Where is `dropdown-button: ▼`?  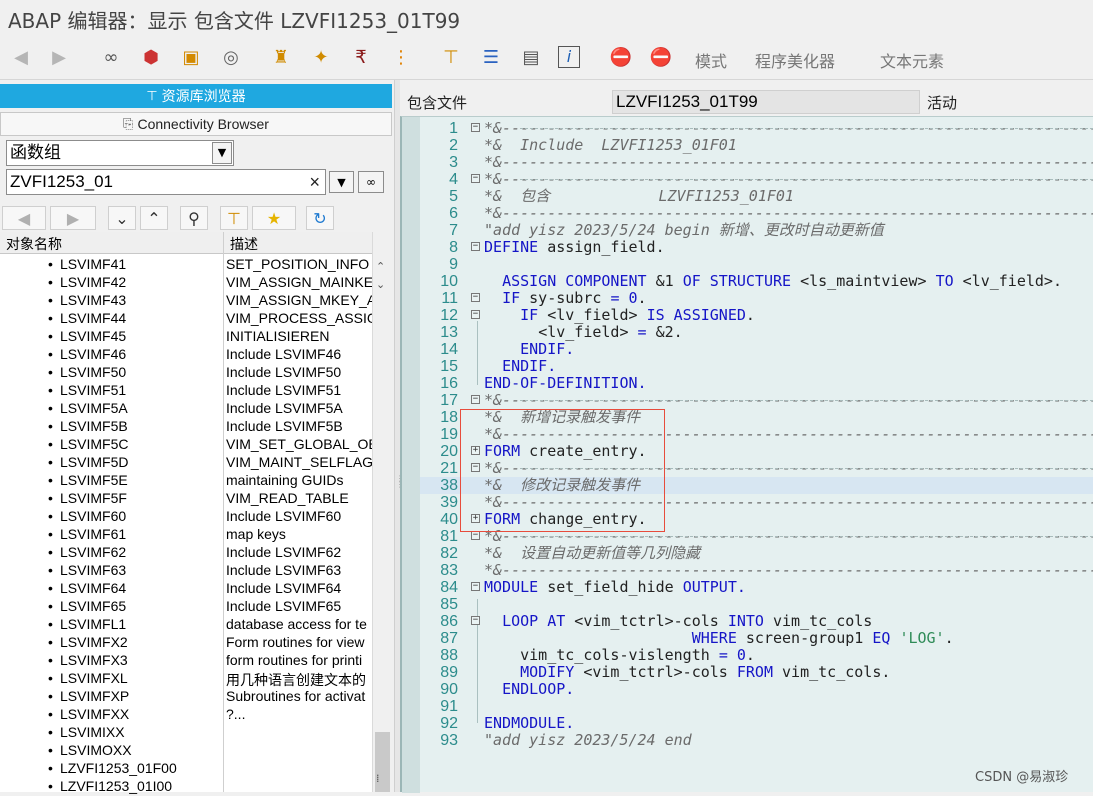 dropdown-button: ▼ is located at coordinates (341, 182).